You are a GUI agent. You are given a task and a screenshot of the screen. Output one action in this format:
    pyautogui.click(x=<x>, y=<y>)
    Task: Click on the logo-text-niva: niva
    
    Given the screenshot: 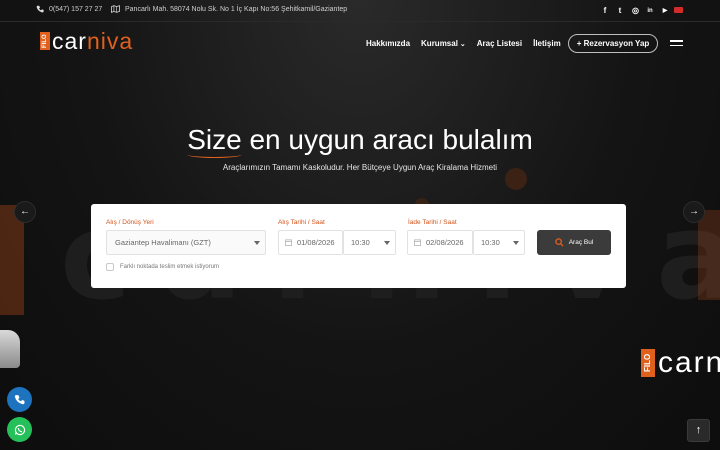 What is the action you would take?
    pyautogui.click(x=110, y=41)
    